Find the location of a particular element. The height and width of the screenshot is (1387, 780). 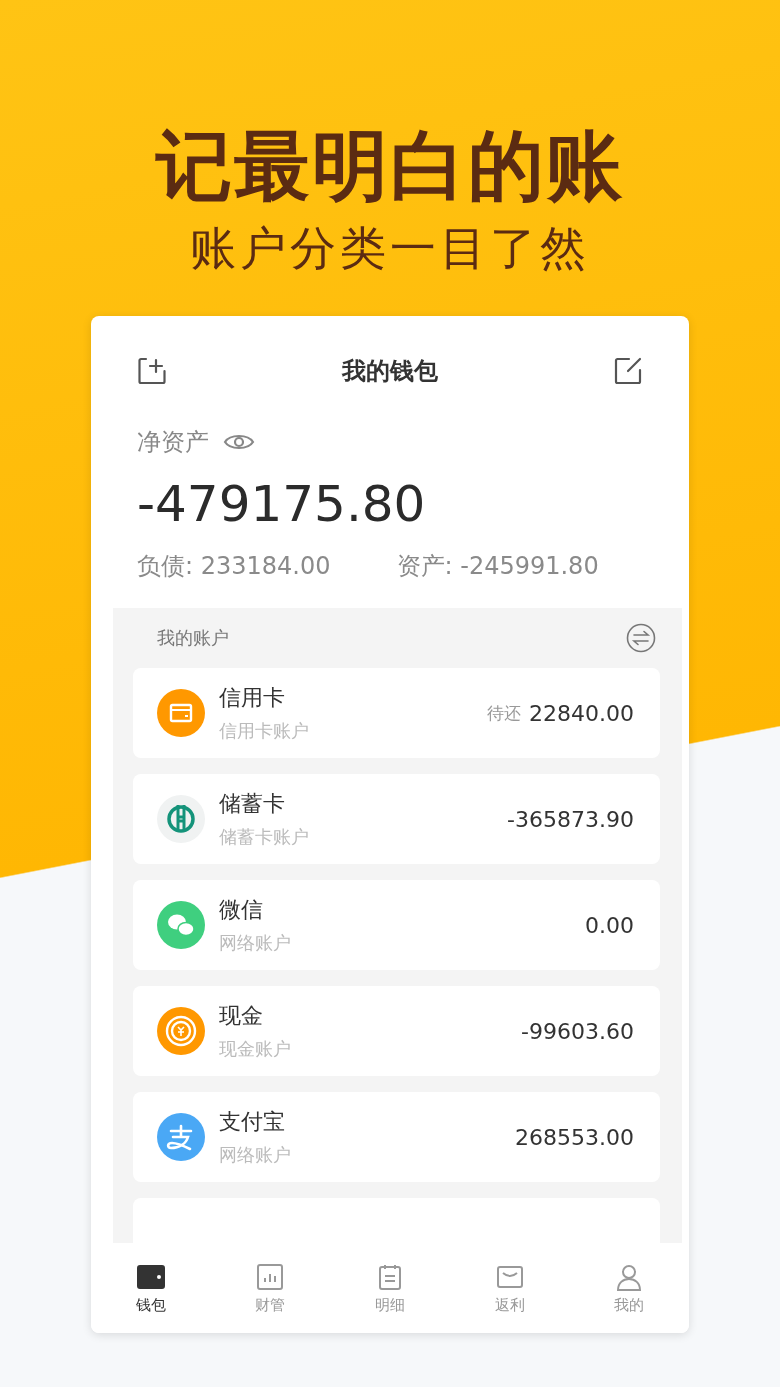

assets-text: 资产: -245991.80 is located at coordinates (497, 566).